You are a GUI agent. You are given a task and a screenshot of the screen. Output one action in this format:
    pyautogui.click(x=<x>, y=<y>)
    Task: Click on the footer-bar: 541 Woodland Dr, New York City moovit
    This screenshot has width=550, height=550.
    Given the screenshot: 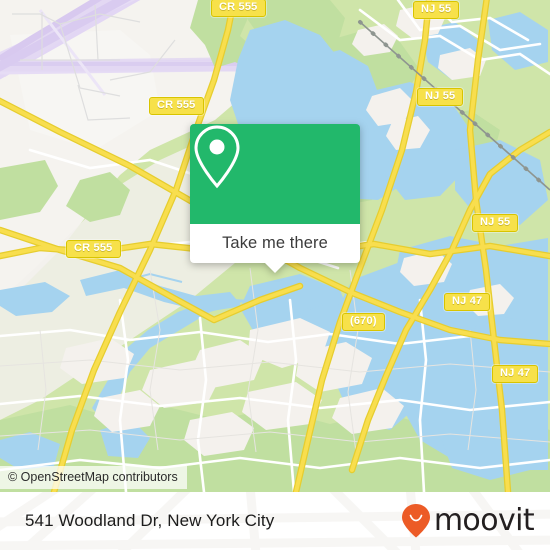 What is the action you would take?
    pyautogui.click(x=275, y=521)
    